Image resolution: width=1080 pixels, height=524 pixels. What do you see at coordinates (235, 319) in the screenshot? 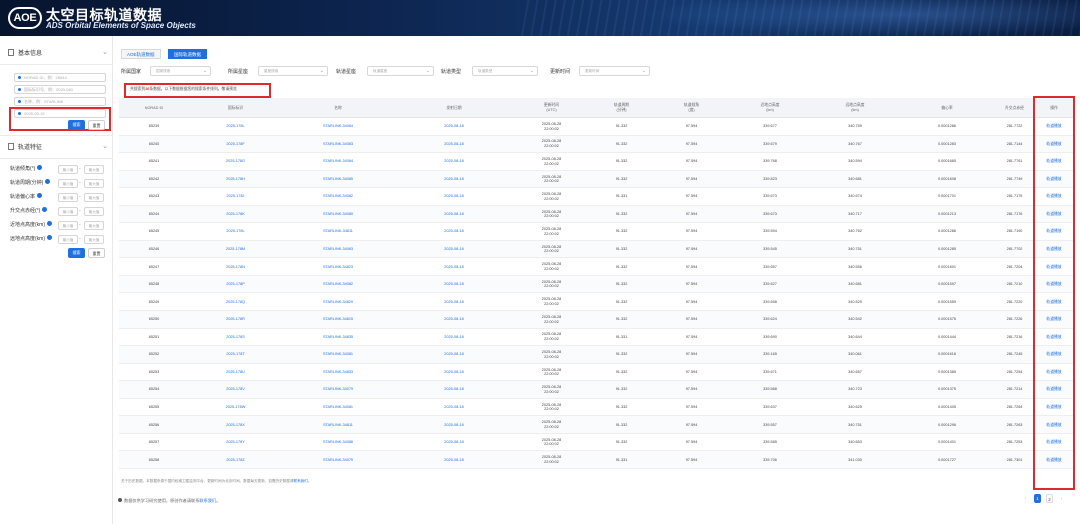
I see `cell-intl-id: 2025-178R` at bounding box center [235, 319].